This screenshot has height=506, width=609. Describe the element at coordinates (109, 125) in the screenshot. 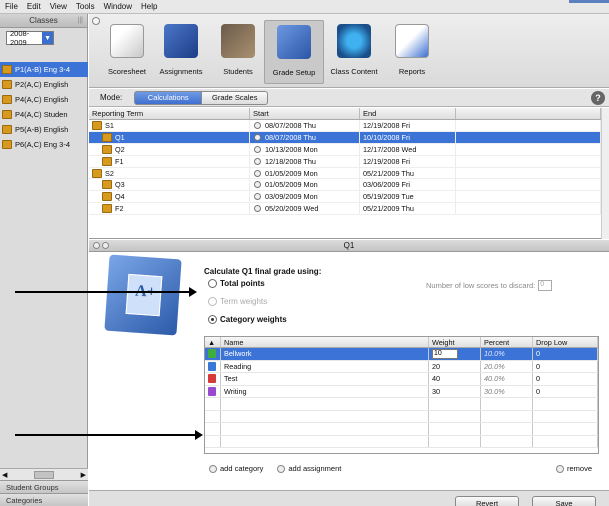

I see `term-name: S1` at that location.